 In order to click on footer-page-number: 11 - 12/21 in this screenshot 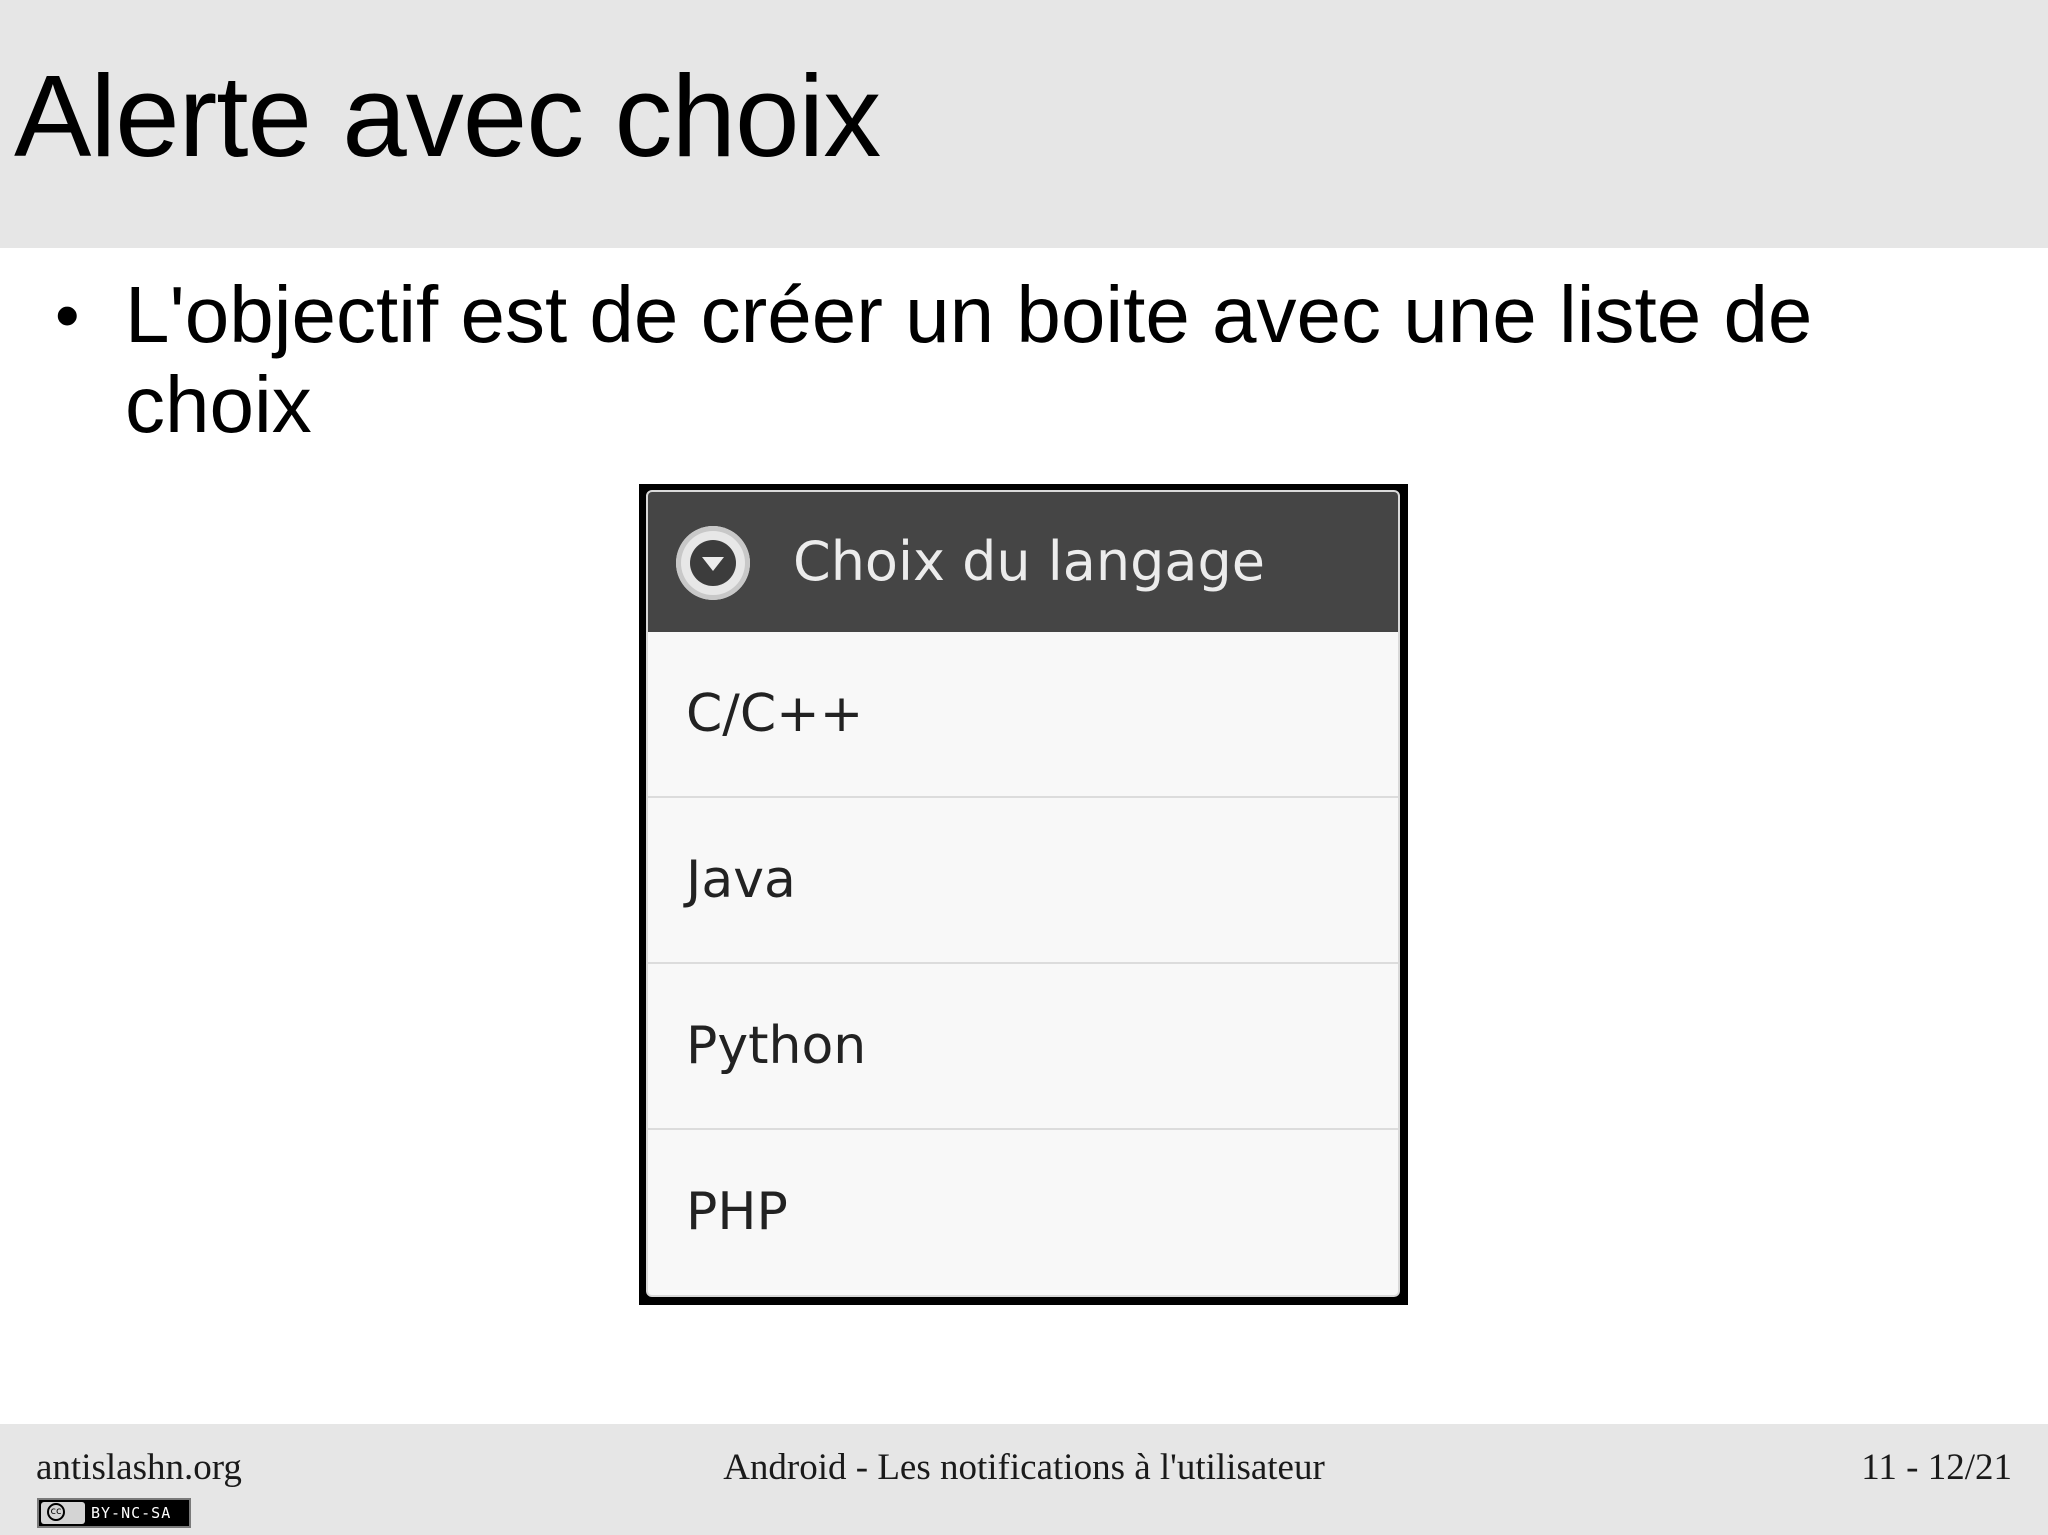, I will do `click(1936, 1467)`.